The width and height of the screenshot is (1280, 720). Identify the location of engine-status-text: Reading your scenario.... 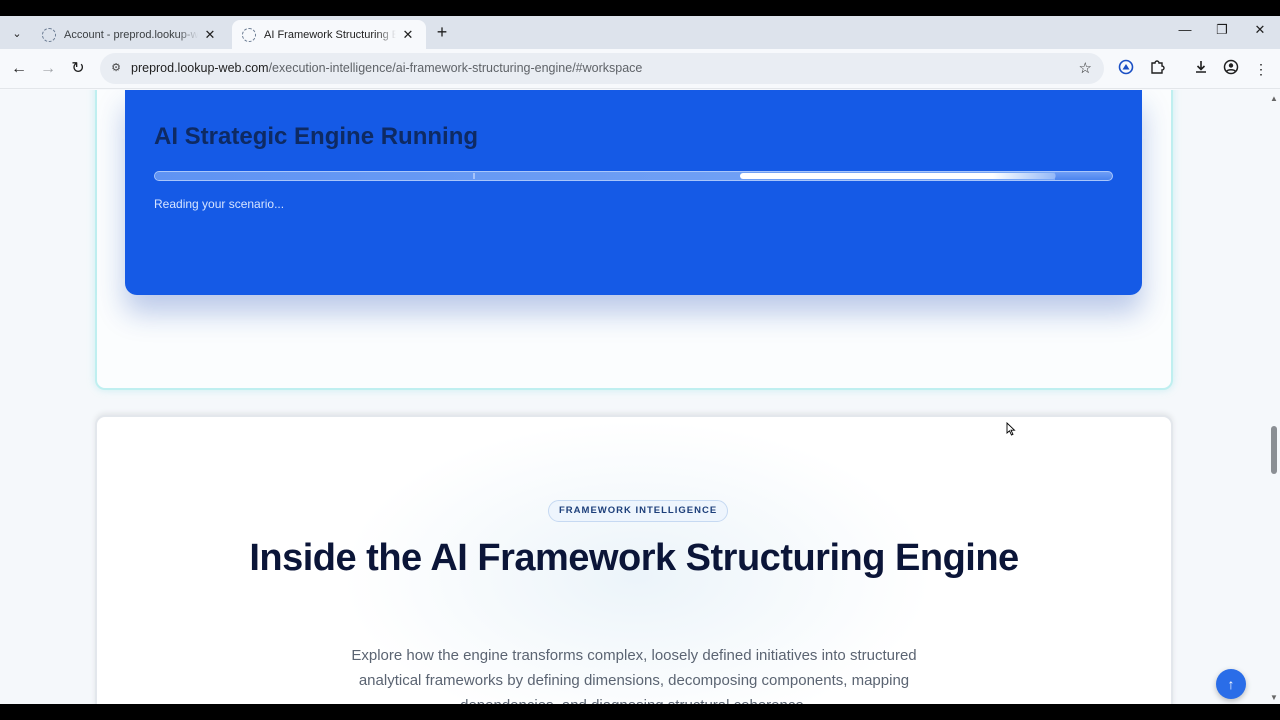
(219, 204).